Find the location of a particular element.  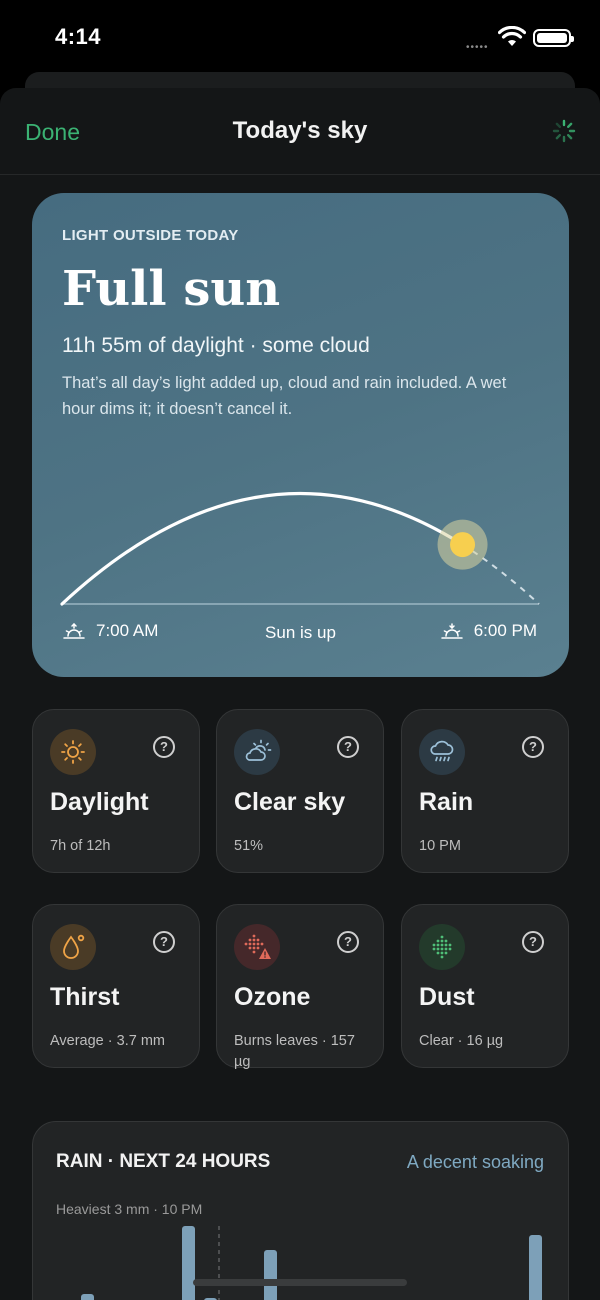

nav-bar: Done Today's sky is located at coordinates (300, 131).